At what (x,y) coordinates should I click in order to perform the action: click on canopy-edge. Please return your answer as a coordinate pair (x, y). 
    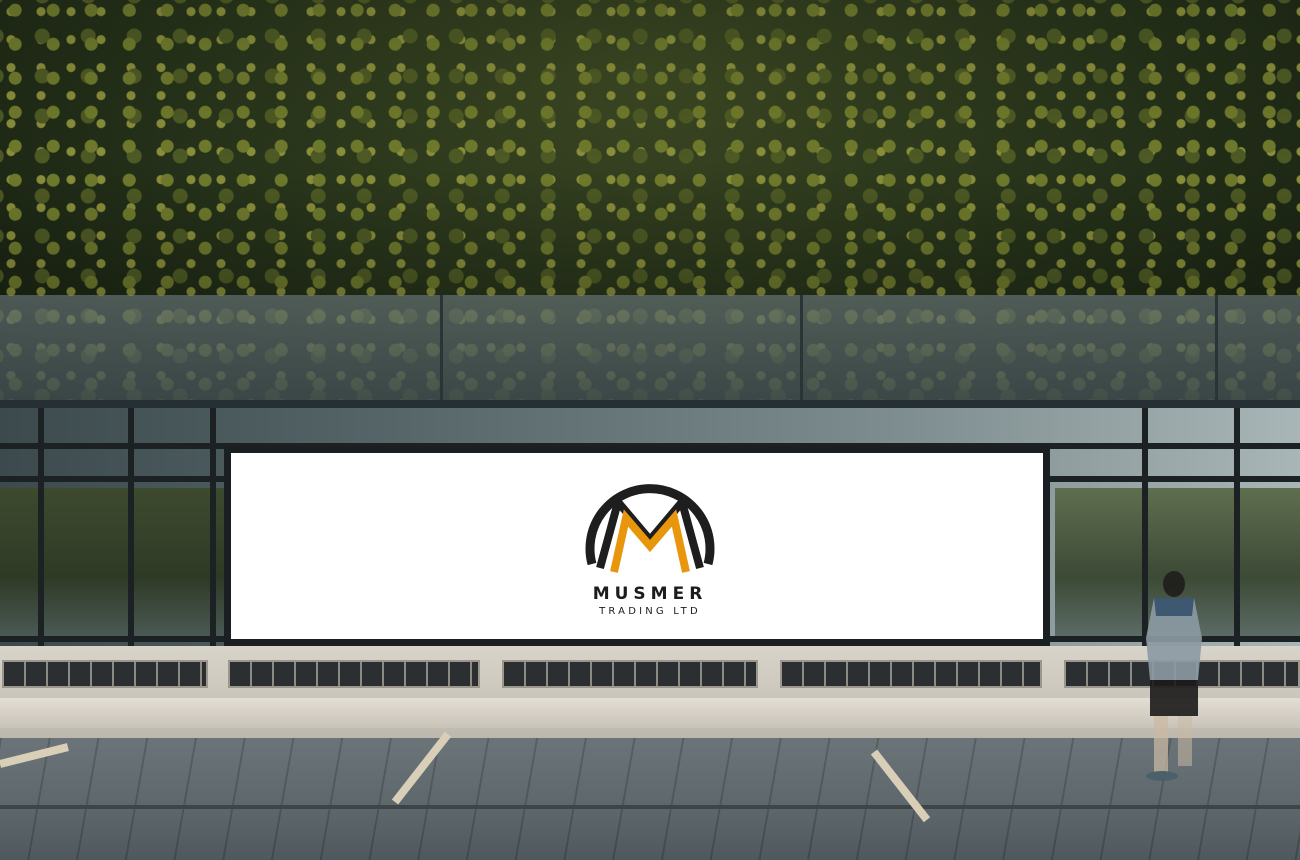
    Looking at the image, I should click on (650, 404).